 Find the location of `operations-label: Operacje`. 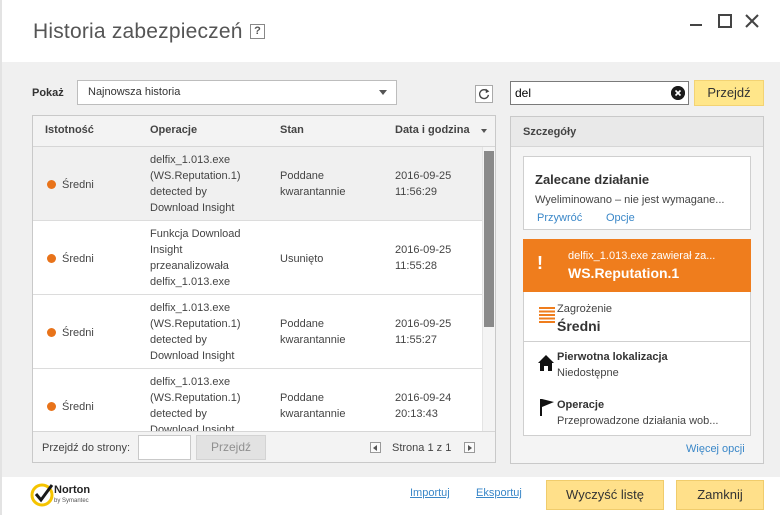

operations-label: Operacje is located at coordinates (581, 405).